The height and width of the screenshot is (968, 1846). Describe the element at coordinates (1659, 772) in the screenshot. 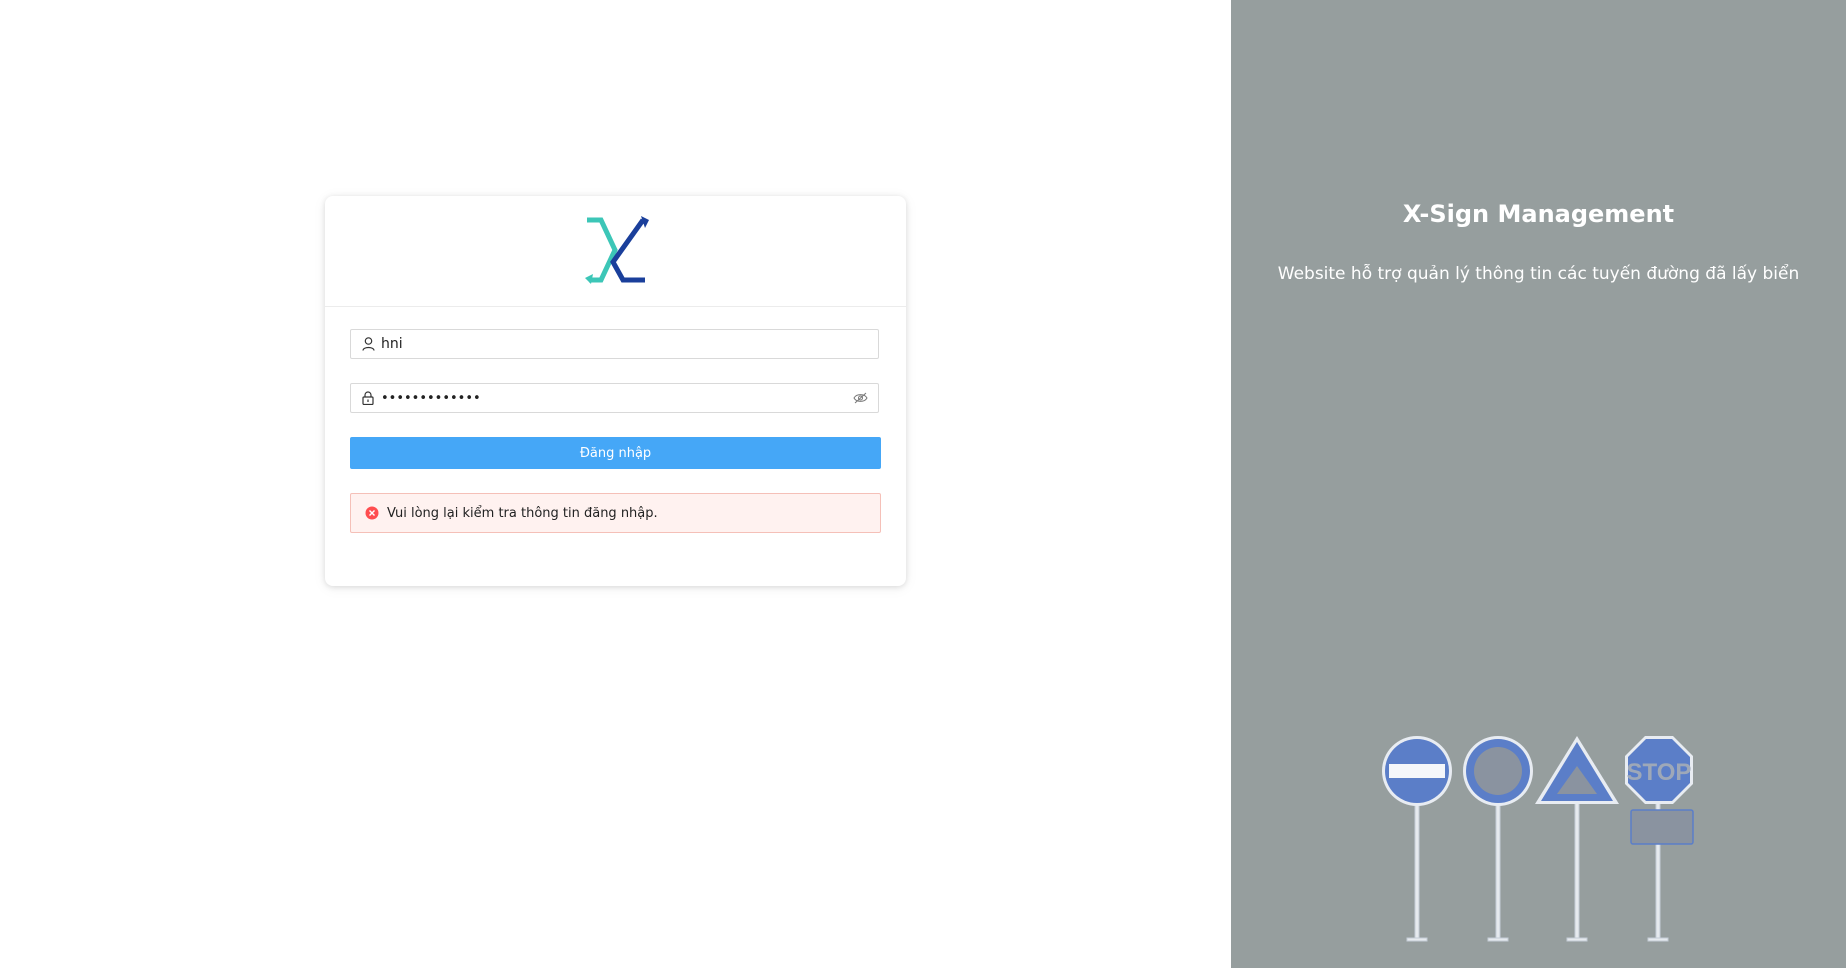

I see `stop-sign-text: STOP` at that location.